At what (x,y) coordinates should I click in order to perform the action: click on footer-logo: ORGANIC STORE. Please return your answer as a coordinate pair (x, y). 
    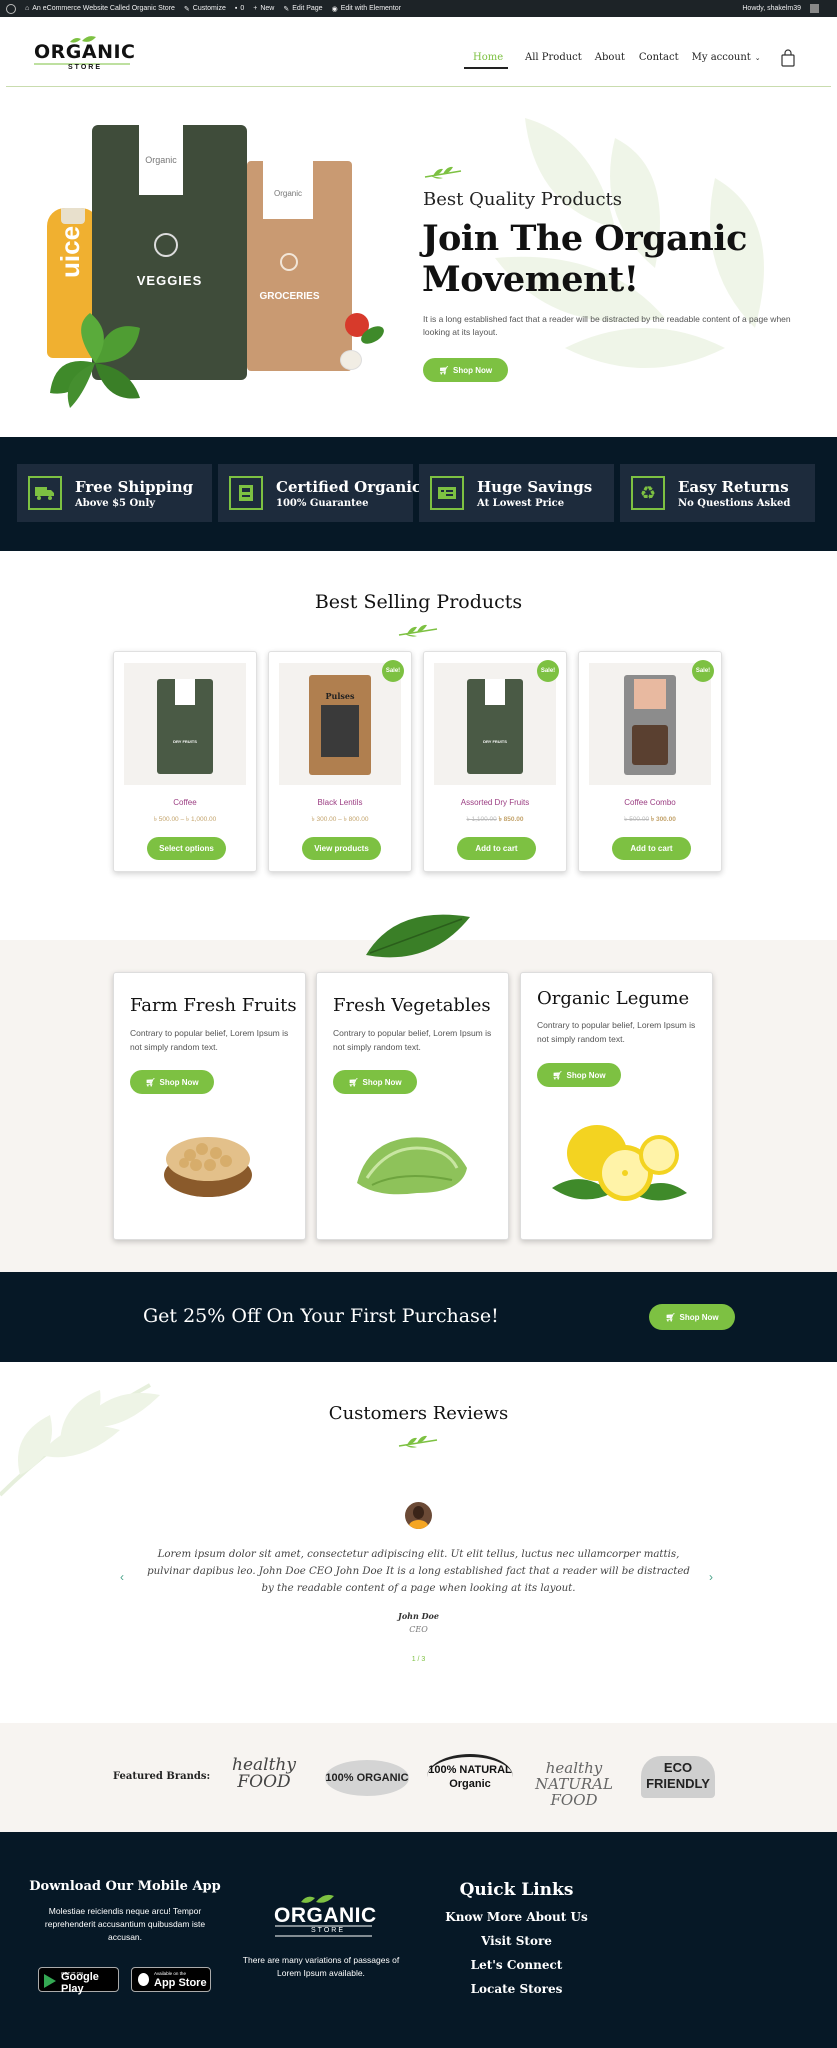
    Looking at the image, I should click on (323, 1914).